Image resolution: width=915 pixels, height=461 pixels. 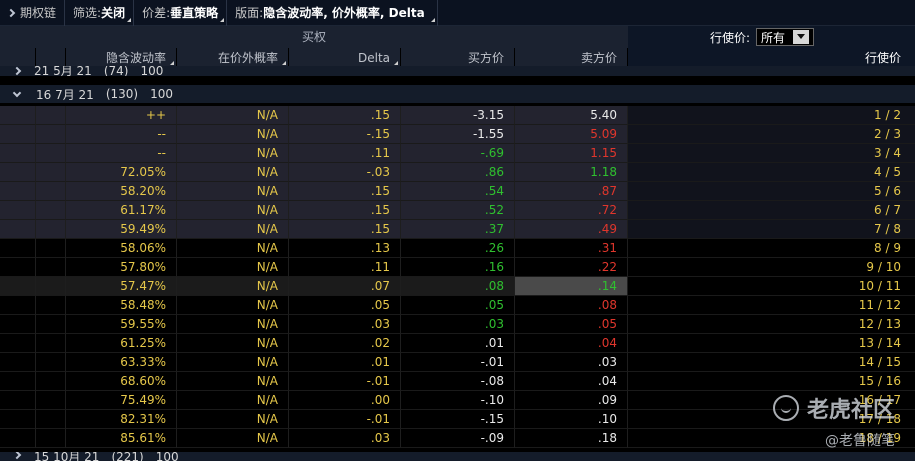 I want to click on table-row: 61.17% N/A .15.52.72 6 / 7, so click(x=457, y=210).